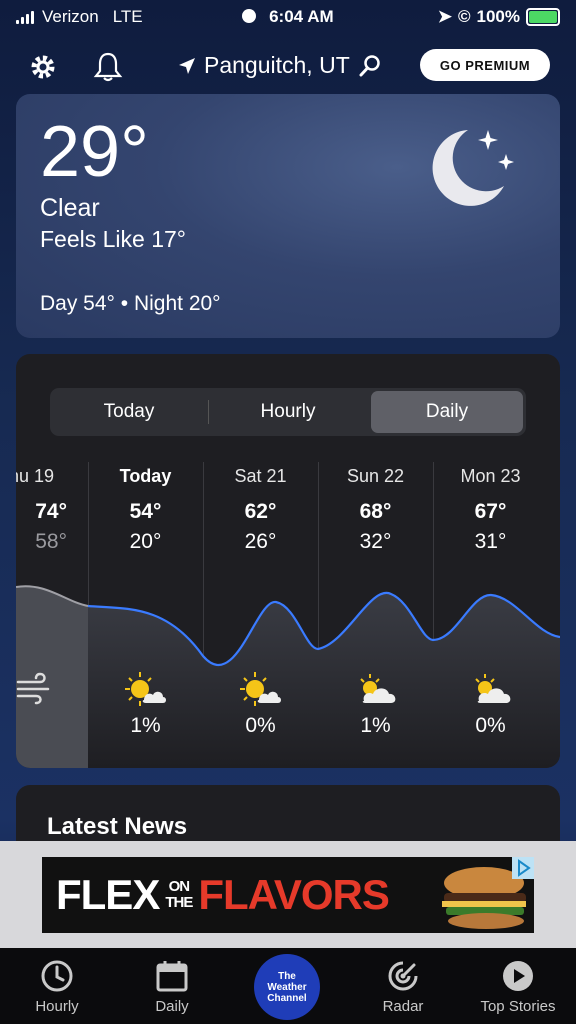 The width and height of the screenshot is (576, 1024). I want to click on forecast-day-0: hu 19 74° 58°, so click(52, 510).